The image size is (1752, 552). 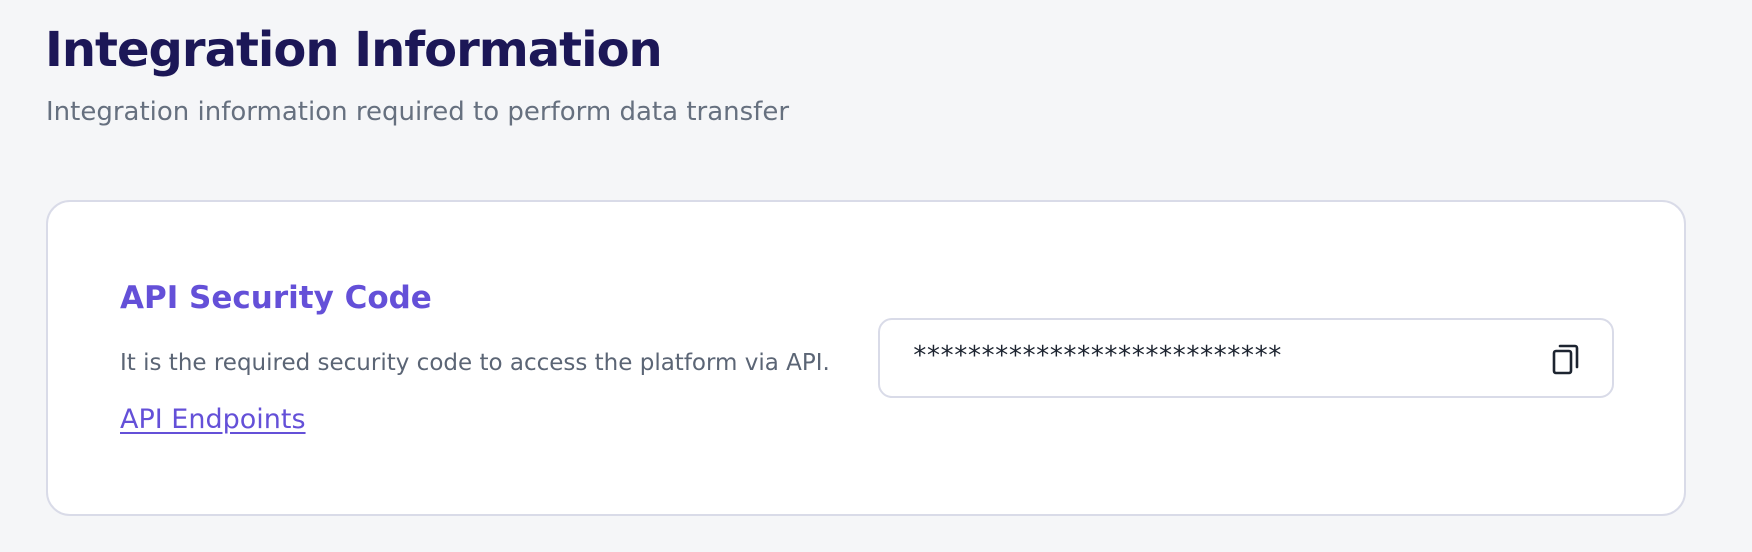 I want to click on copy-button, so click(x=1566, y=359).